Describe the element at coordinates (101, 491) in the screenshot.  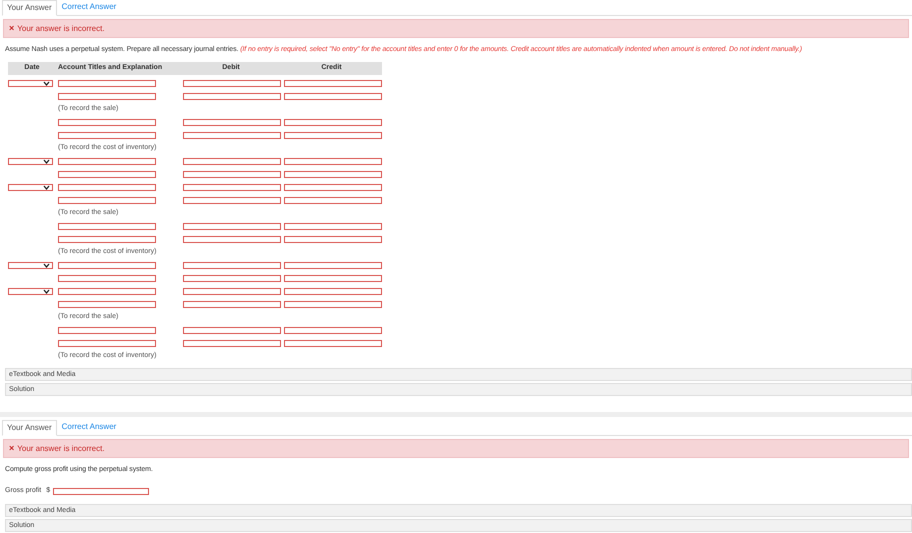
I see `gross-profit-input` at that location.